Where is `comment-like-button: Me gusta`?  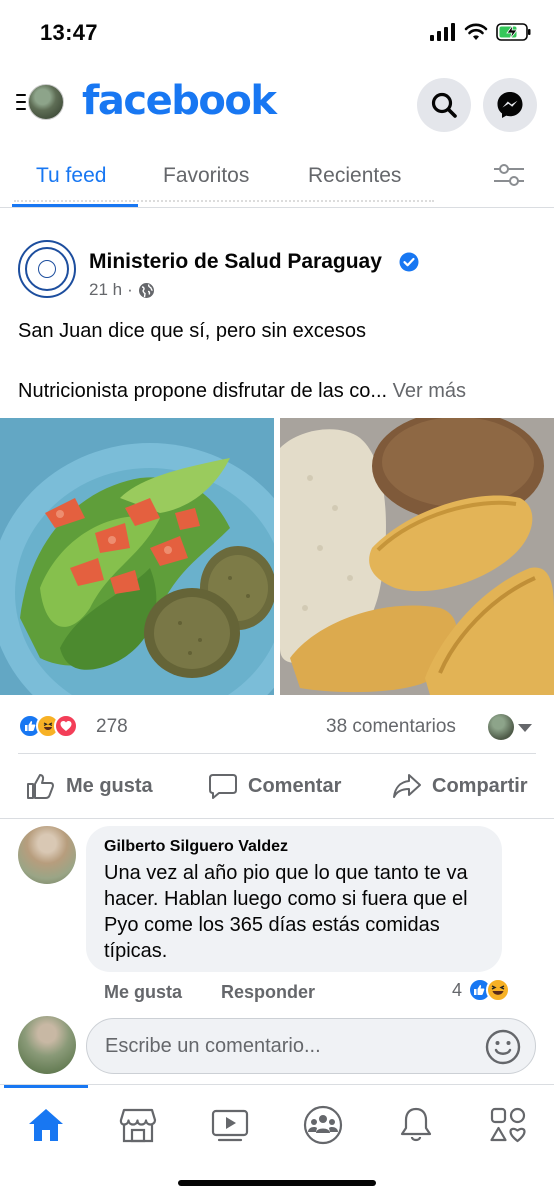
comment-like-button: Me gusta is located at coordinates (143, 992).